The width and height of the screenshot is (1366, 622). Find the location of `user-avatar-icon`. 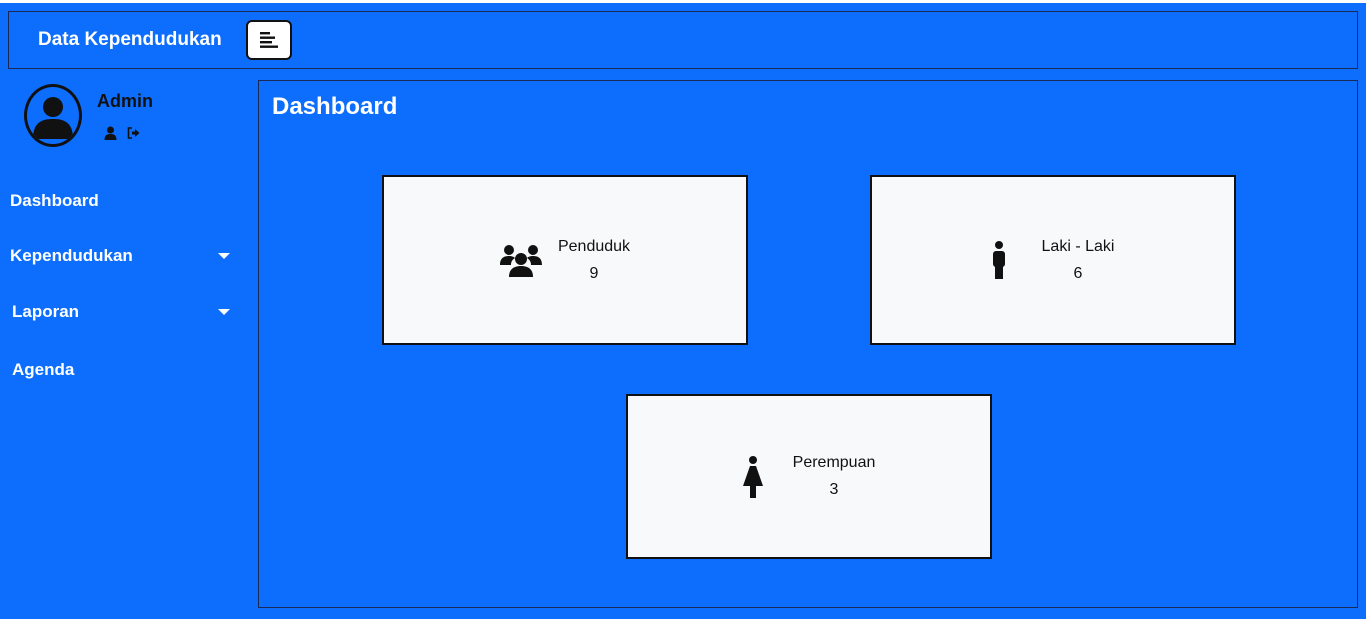

user-avatar-icon is located at coordinates (53, 115).